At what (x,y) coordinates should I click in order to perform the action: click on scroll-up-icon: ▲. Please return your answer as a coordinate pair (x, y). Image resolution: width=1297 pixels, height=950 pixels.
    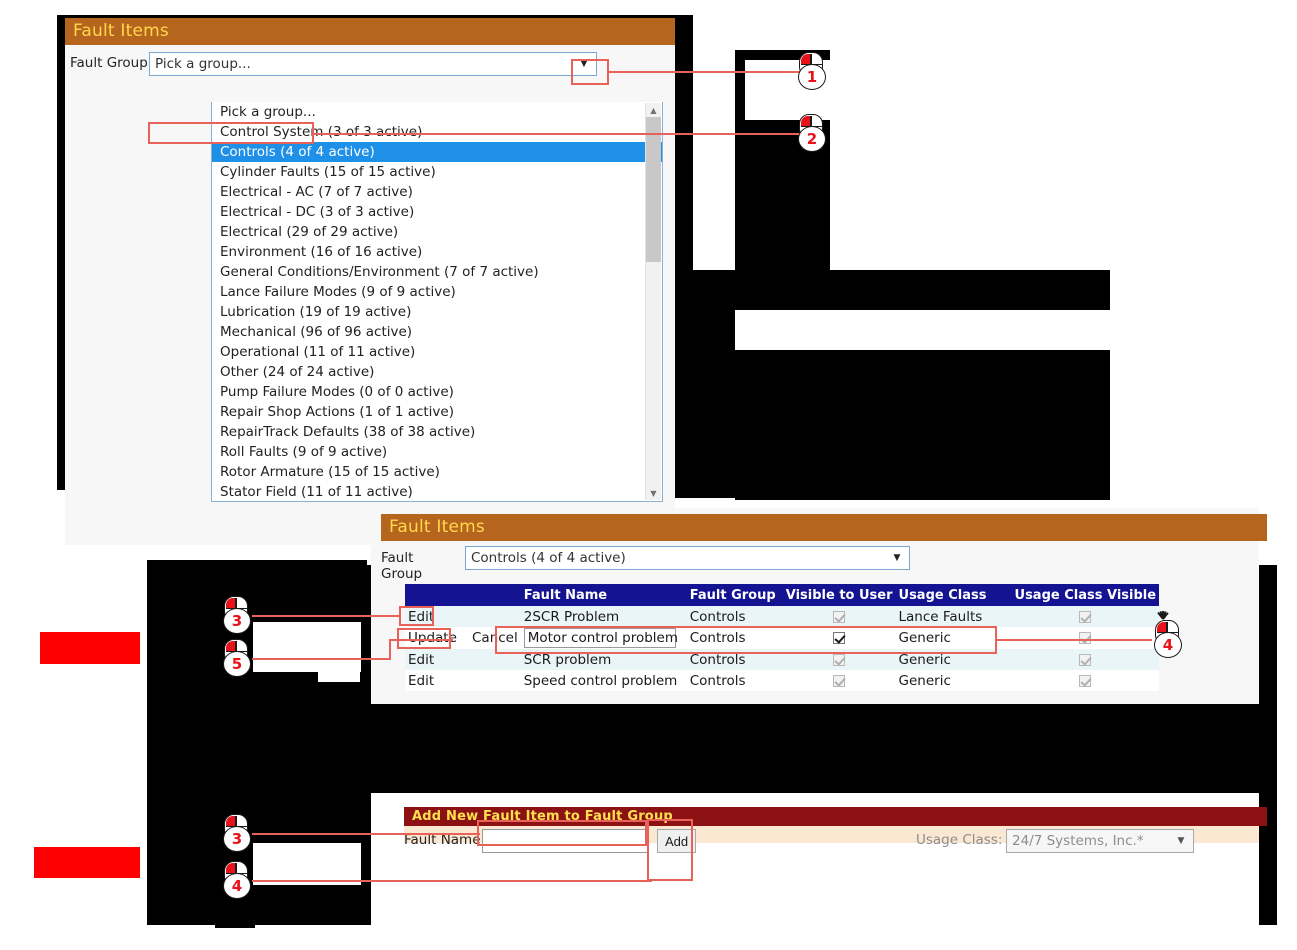
    Looking at the image, I should click on (653, 110).